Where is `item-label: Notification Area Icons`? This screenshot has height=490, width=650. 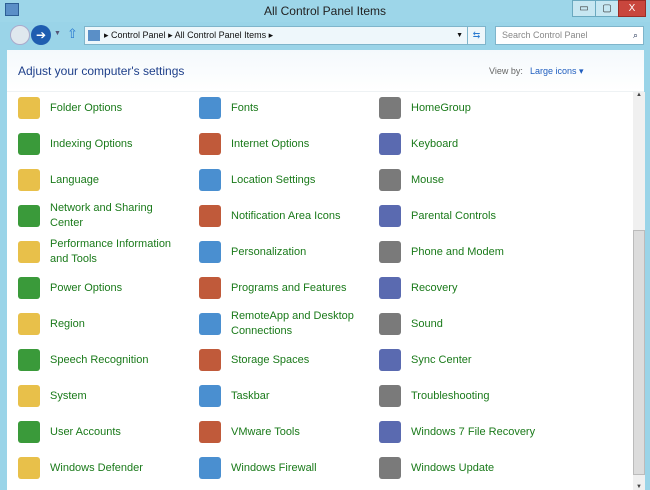 item-label: Notification Area Icons is located at coordinates (286, 215).